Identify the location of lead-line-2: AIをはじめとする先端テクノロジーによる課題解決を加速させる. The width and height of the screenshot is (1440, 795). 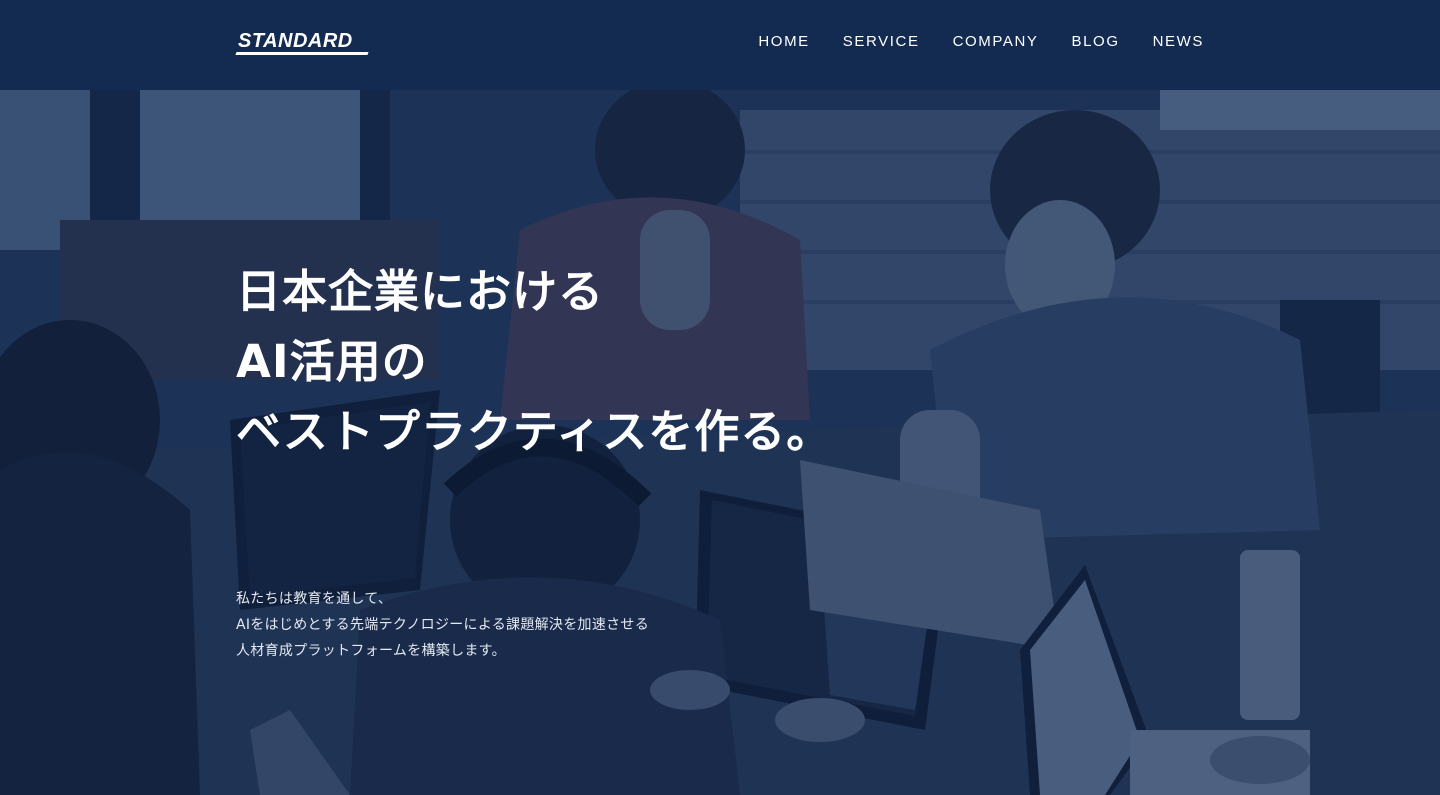
(443, 625).